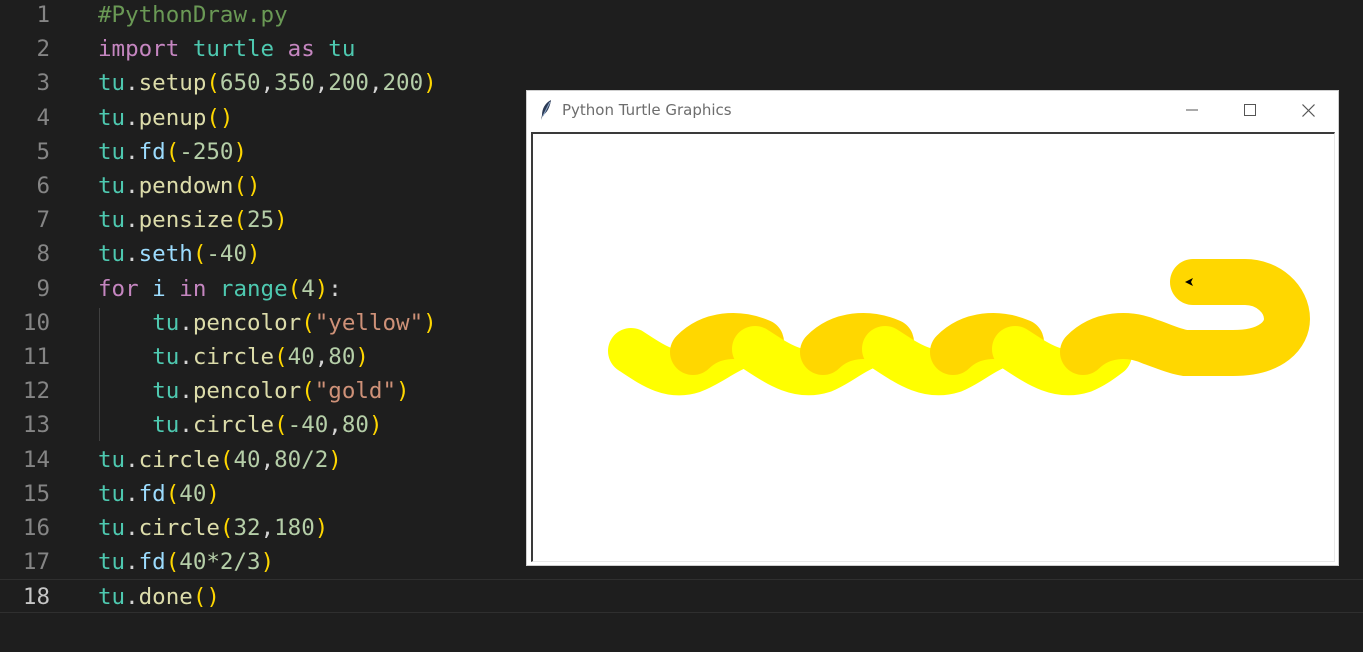  Describe the element at coordinates (681, 49) in the screenshot. I see `code-line: 2 import turtle as tu` at that location.